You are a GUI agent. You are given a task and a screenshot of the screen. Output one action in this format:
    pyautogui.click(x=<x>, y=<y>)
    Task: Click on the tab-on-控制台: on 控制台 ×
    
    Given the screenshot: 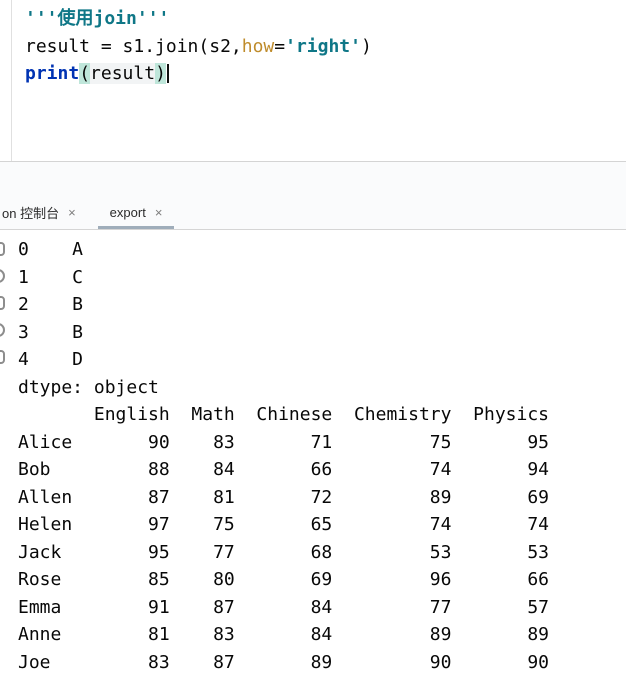 What is the action you would take?
    pyautogui.click(x=44, y=212)
    